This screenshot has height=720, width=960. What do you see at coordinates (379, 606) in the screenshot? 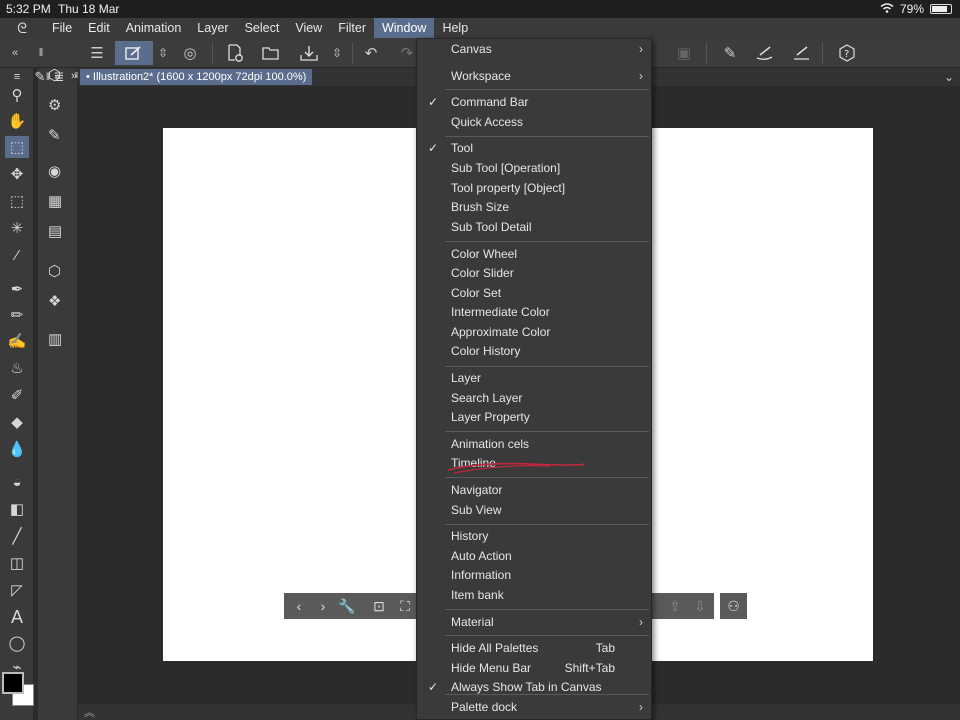
I see `camera-icon: ⊡` at bounding box center [379, 606].